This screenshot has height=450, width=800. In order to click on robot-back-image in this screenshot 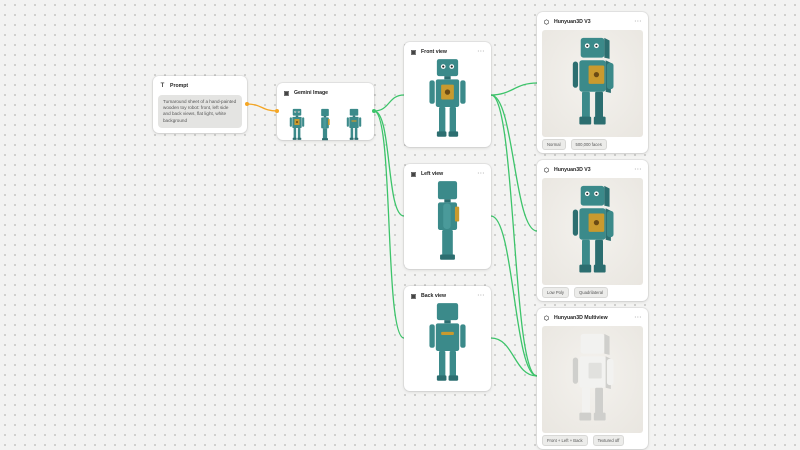, I will do `click(447, 342)`.